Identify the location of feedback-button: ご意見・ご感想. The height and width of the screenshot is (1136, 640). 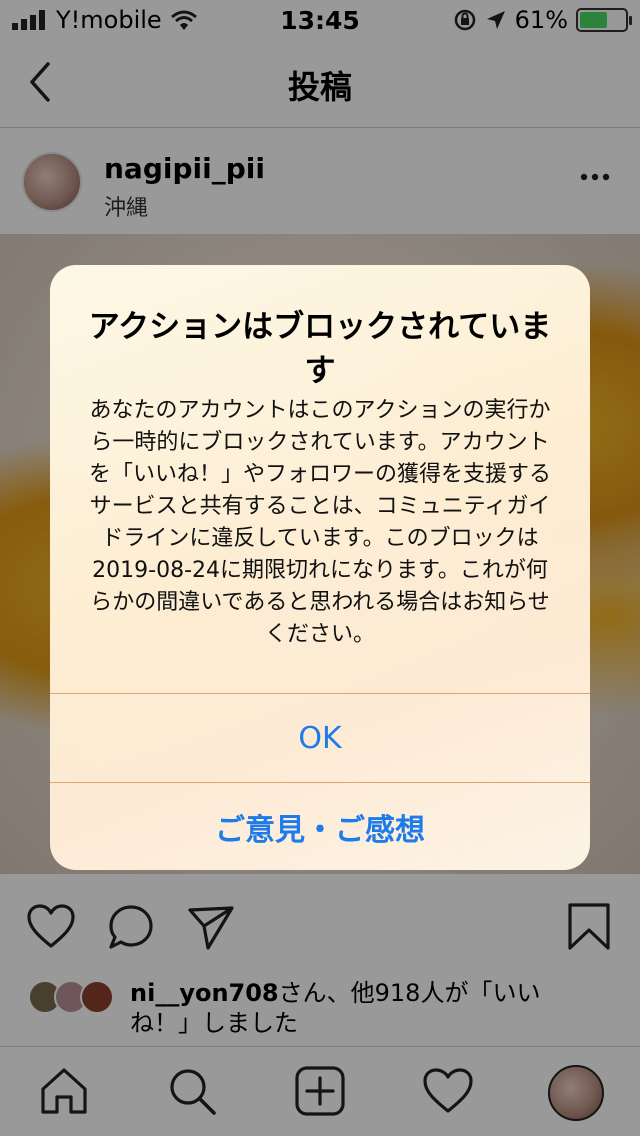
(320, 826).